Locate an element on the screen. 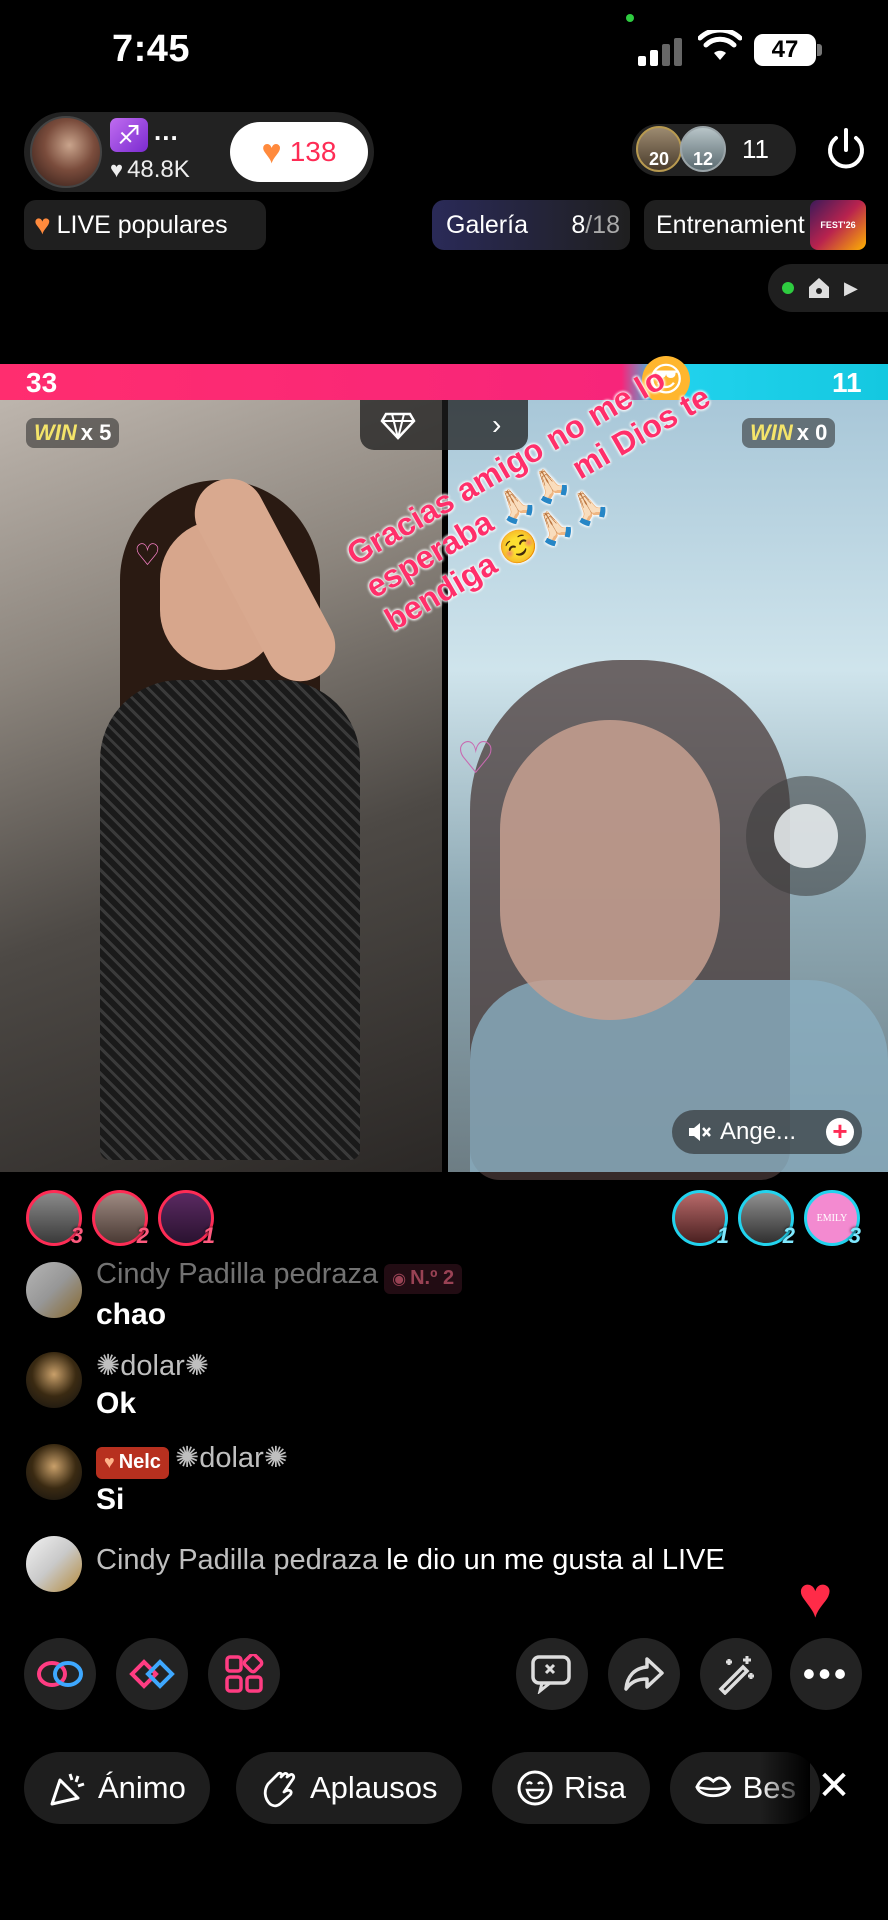 The image size is (888, 1920). viewer-rank: 12 is located at coordinates (703, 159).